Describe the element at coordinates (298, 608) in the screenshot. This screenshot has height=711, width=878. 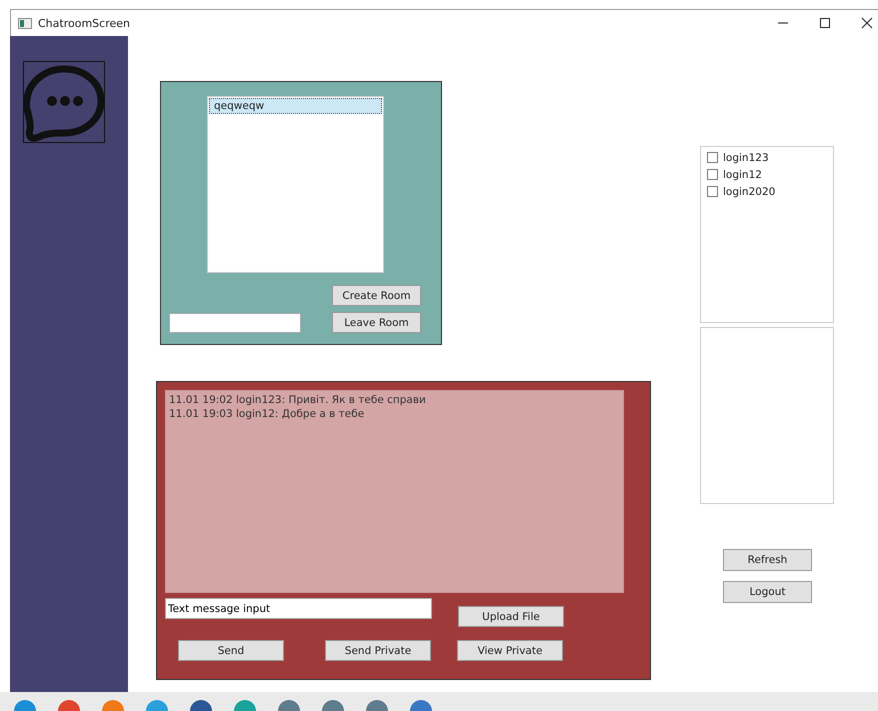
I see `message-field: Text message input` at that location.